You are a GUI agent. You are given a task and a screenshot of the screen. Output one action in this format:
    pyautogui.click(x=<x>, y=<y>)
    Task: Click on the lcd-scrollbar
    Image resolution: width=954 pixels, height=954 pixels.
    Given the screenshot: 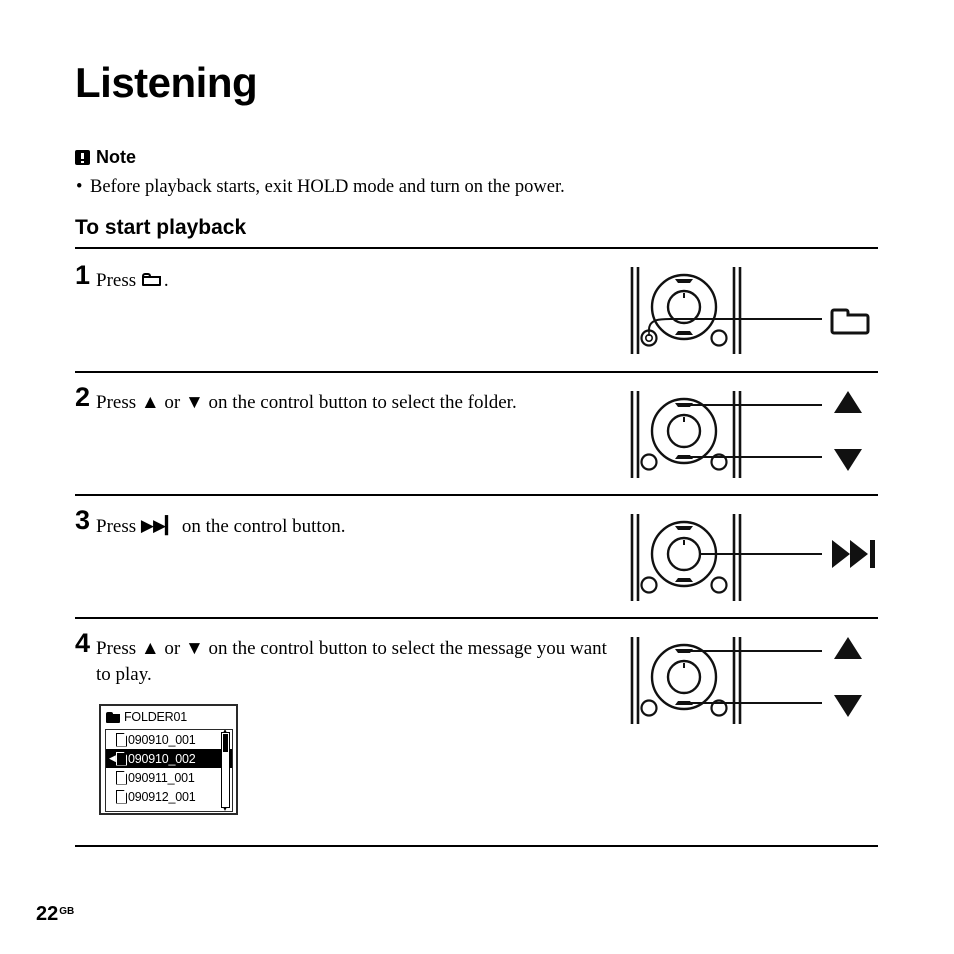 What is the action you would take?
    pyautogui.click(x=225, y=770)
    